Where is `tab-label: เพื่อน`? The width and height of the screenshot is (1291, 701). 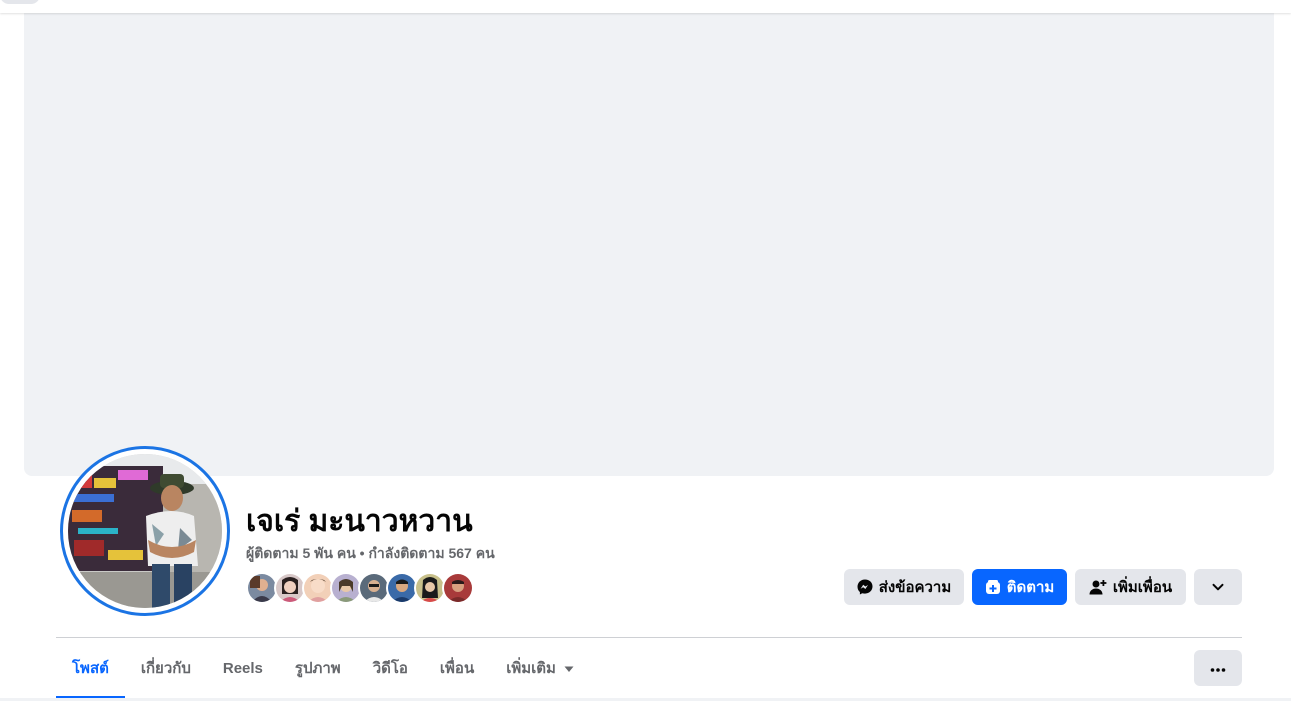 tab-label: เพื่อน is located at coordinates (457, 668).